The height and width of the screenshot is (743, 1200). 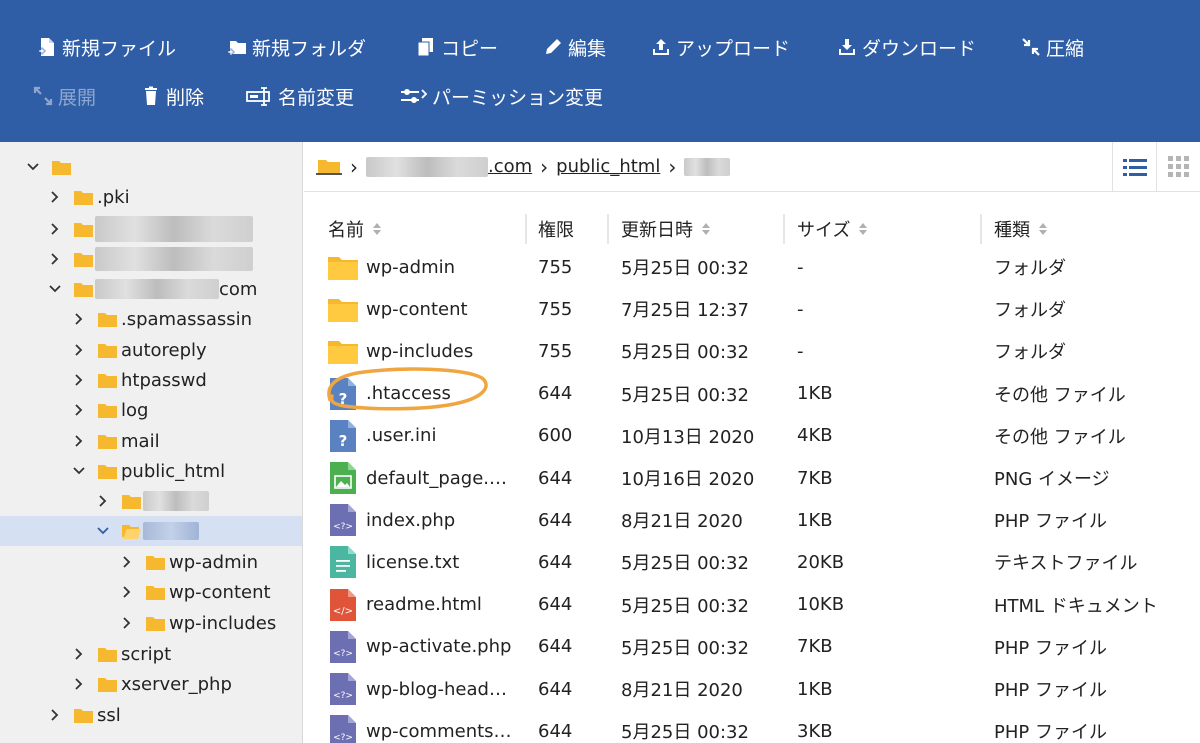 I want to click on table-row: wp-includes 755 5月25日 00:32 - フォルダ, so click(x=752, y=351).